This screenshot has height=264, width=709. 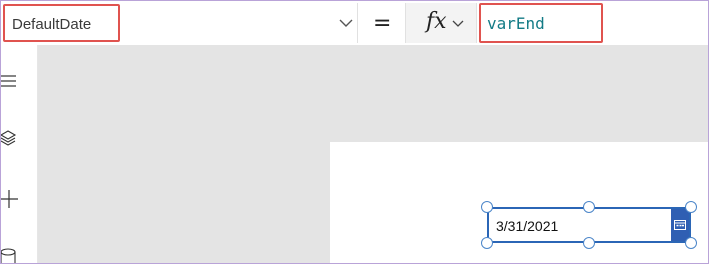 What do you see at coordinates (382, 23) in the screenshot?
I see `equals-sign: =` at bounding box center [382, 23].